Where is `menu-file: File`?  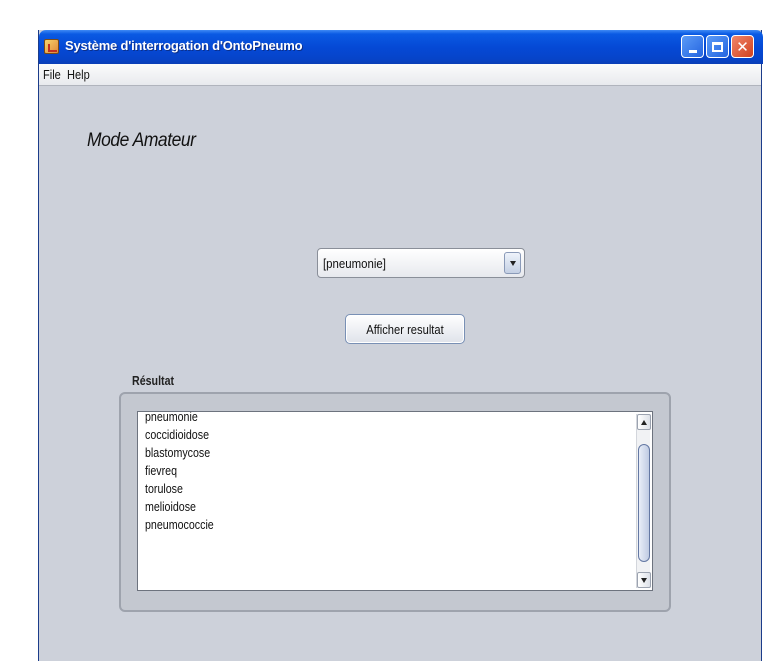 menu-file: File is located at coordinates (52, 74).